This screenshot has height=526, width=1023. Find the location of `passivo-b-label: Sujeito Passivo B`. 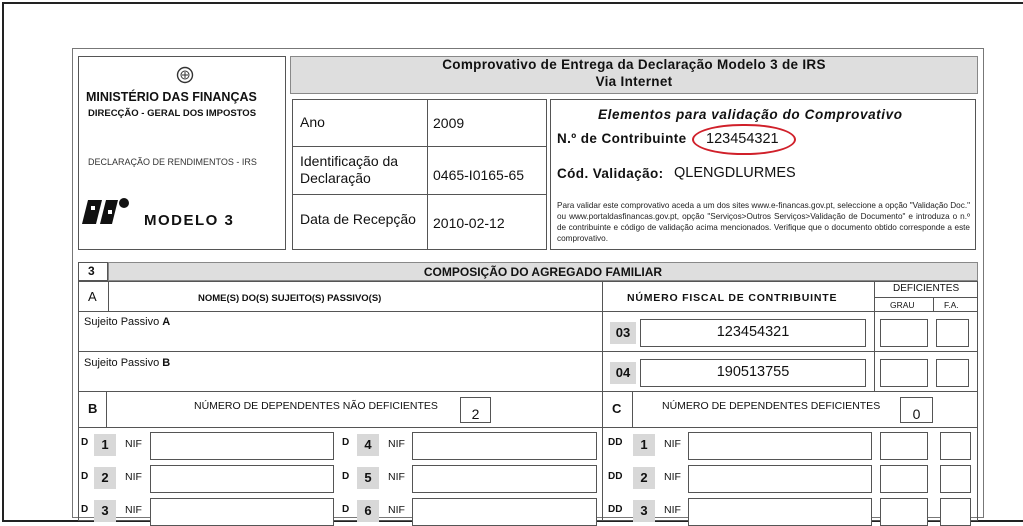

passivo-b-label: Sujeito Passivo B is located at coordinates (127, 363).